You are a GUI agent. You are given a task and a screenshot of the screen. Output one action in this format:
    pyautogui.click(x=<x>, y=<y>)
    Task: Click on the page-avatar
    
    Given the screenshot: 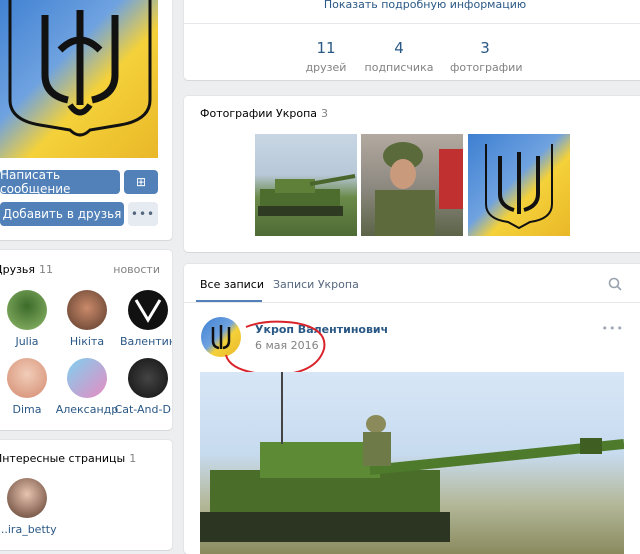 What is the action you would take?
    pyautogui.click(x=27, y=498)
    